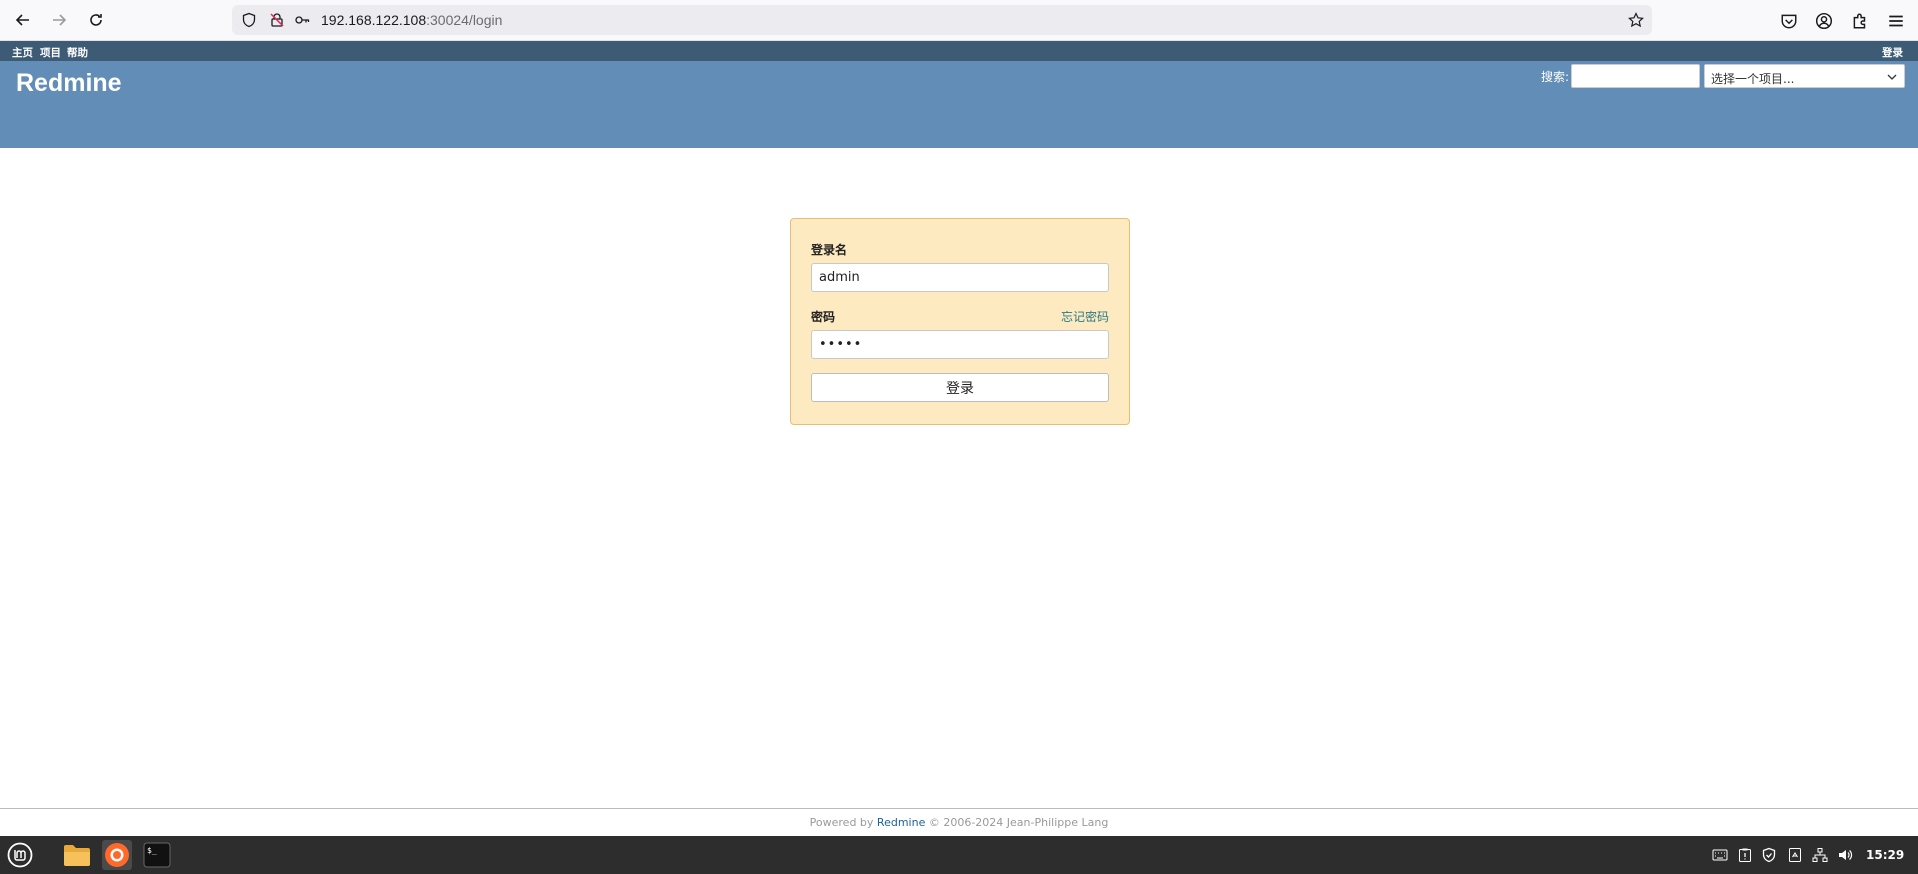 The image size is (1918, 874). What do you see at coordinates (374, 20) in the screenshot?
I see `url-host: 192.168.122.108` at bounding box center [374, 20].